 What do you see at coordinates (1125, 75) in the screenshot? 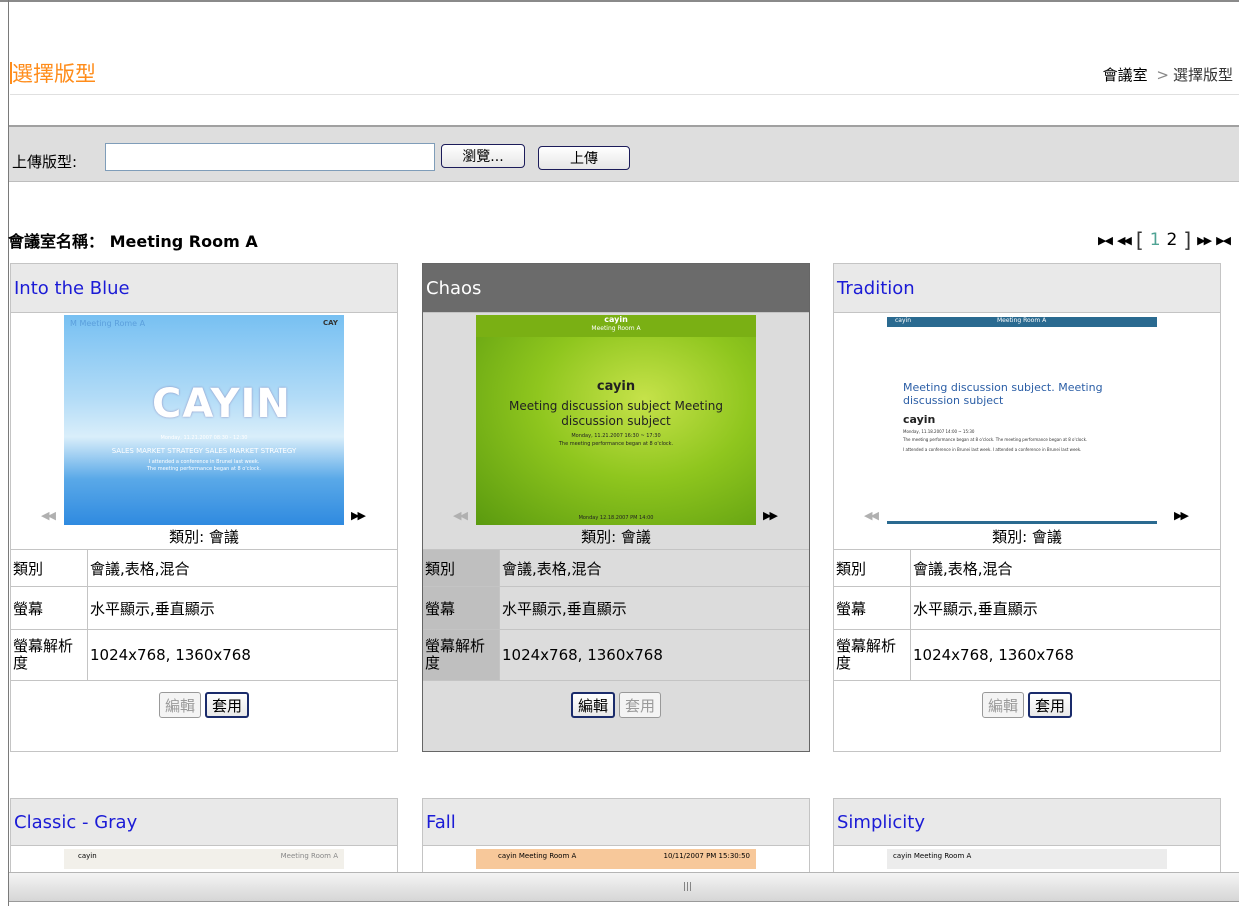
I see `breadcrumb-meeting-room: 會議室` at bounding box center [1125, 75].